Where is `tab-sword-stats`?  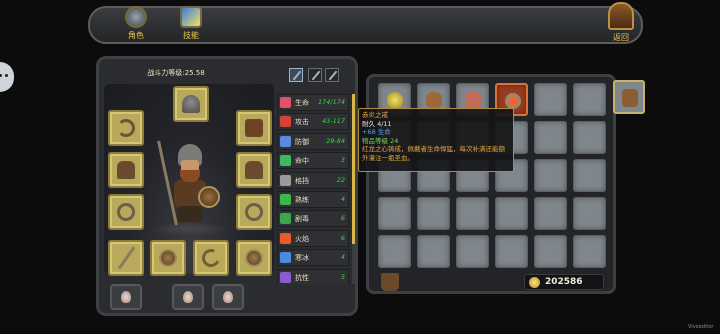 tab-sword-stats is located at coordinates (296, 75).